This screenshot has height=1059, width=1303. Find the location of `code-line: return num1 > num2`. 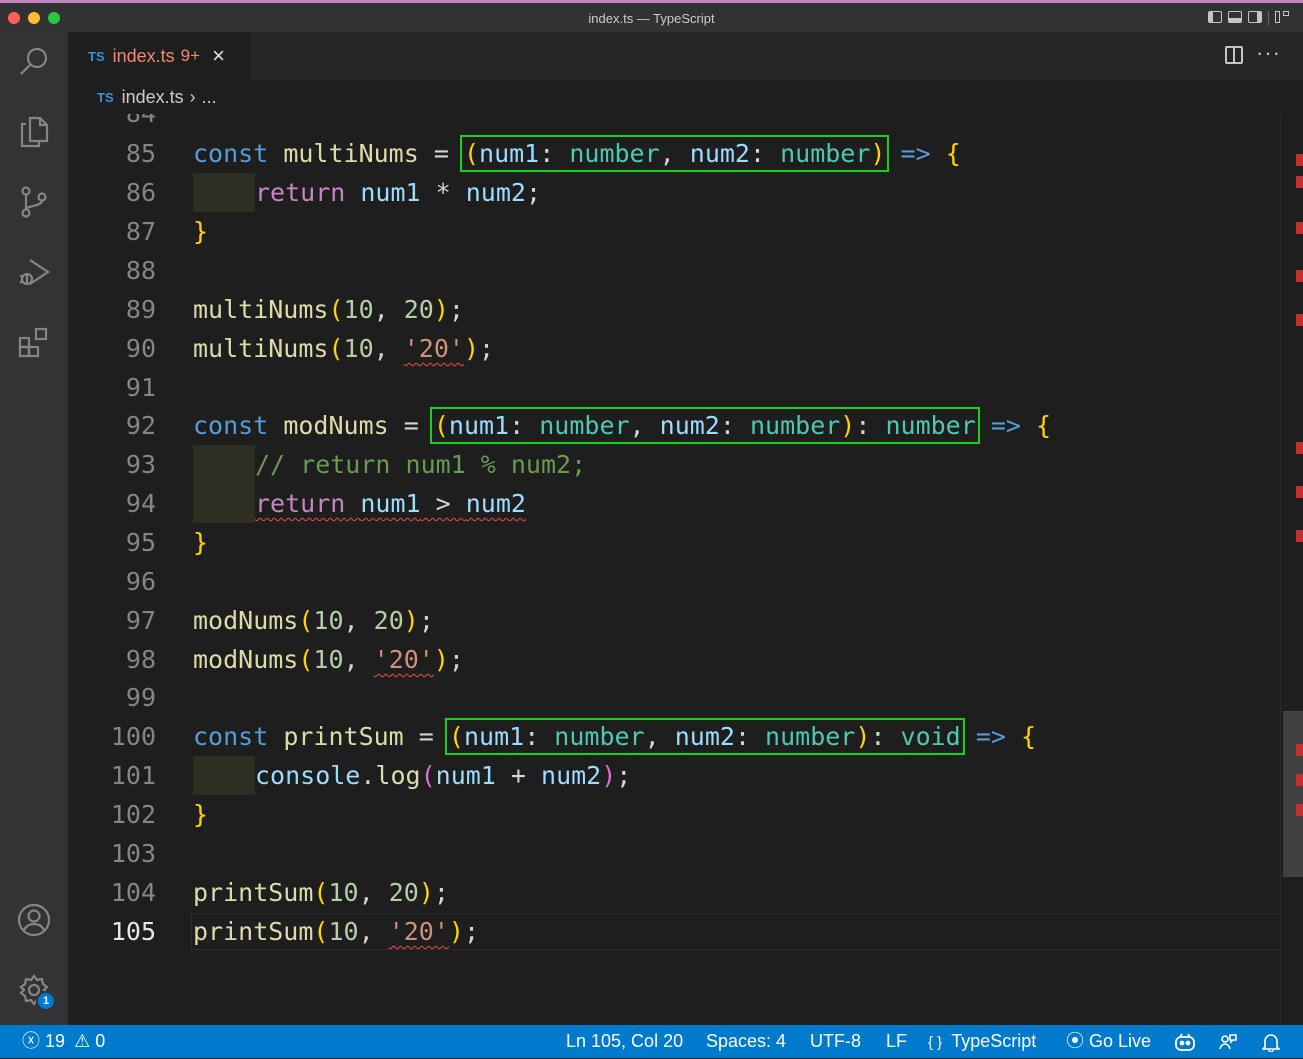

code-line: return num1 > num2 is located at coordinates (359, 503).